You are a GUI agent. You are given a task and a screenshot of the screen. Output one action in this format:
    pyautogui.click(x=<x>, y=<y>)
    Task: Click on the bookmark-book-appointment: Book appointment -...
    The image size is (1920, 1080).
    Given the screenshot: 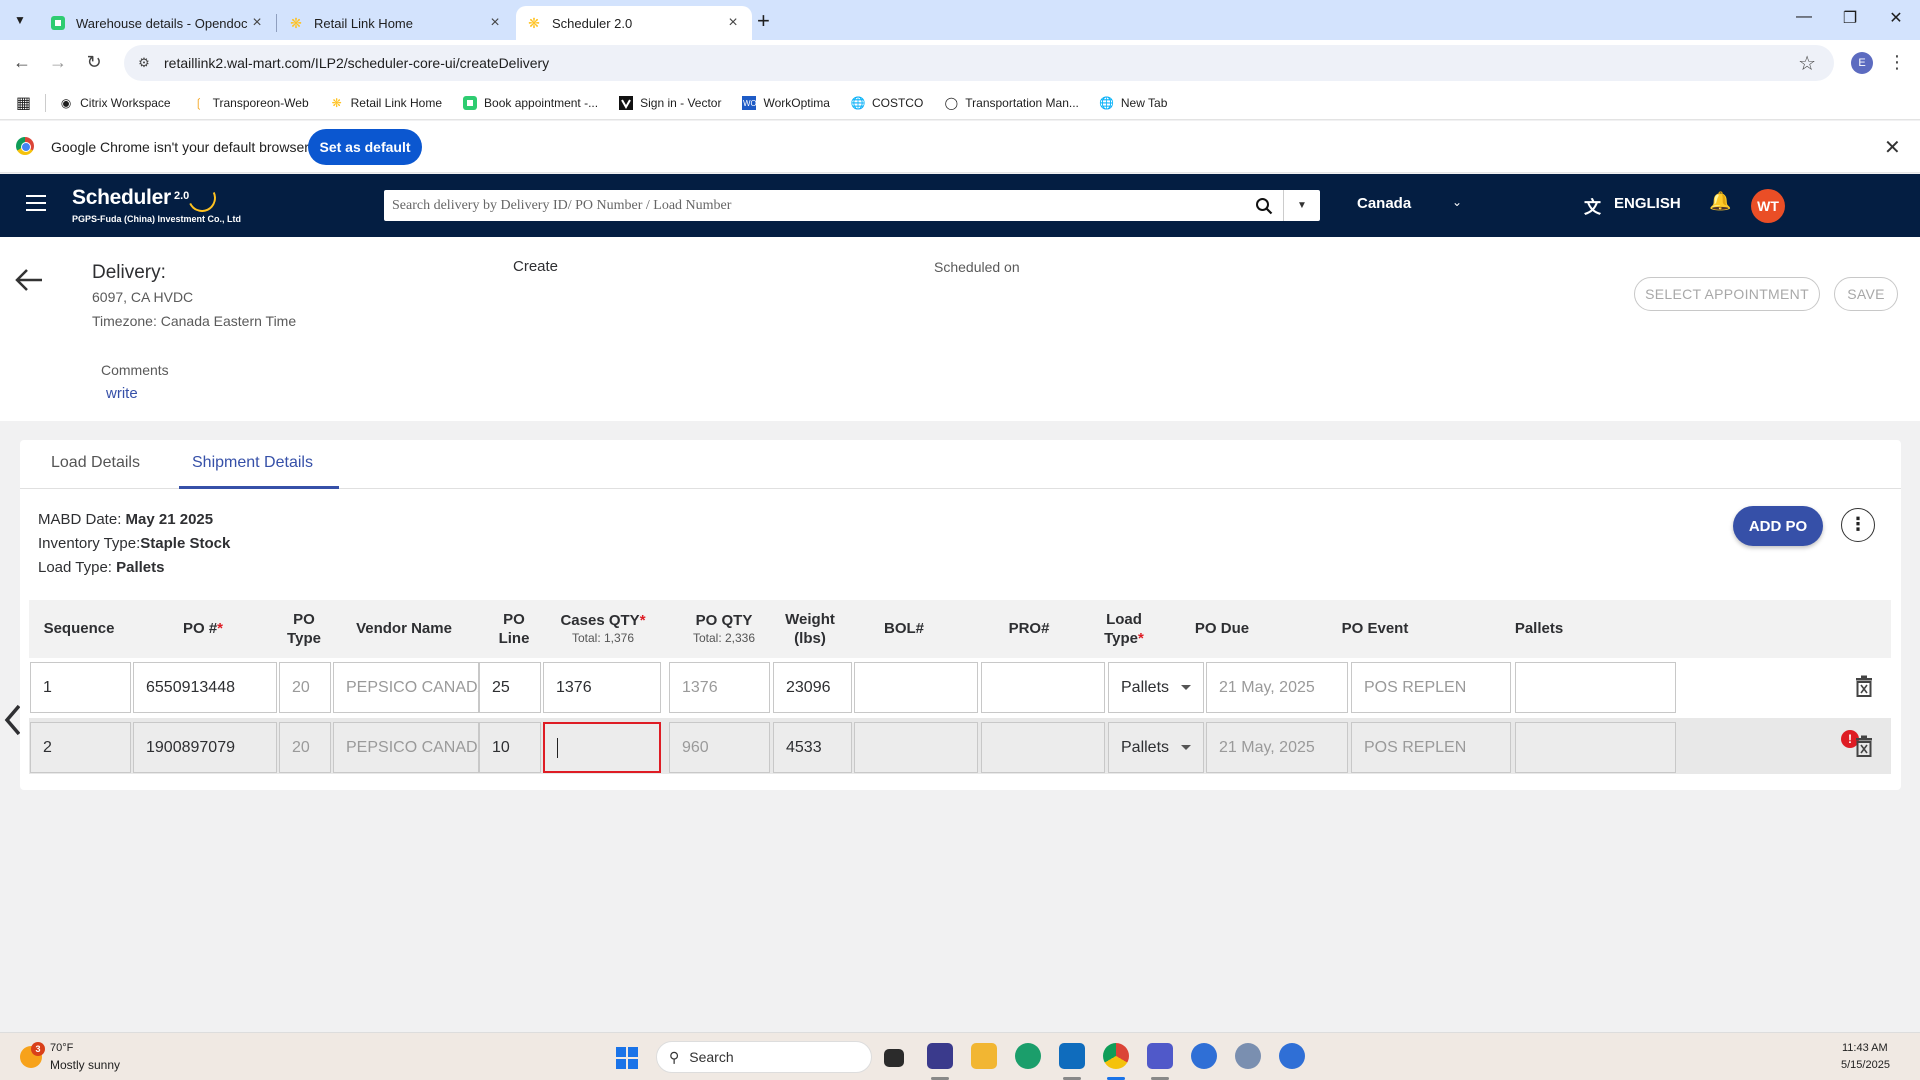 What is the action you would take?
    pyautogui.click(x=530, y=103)
    